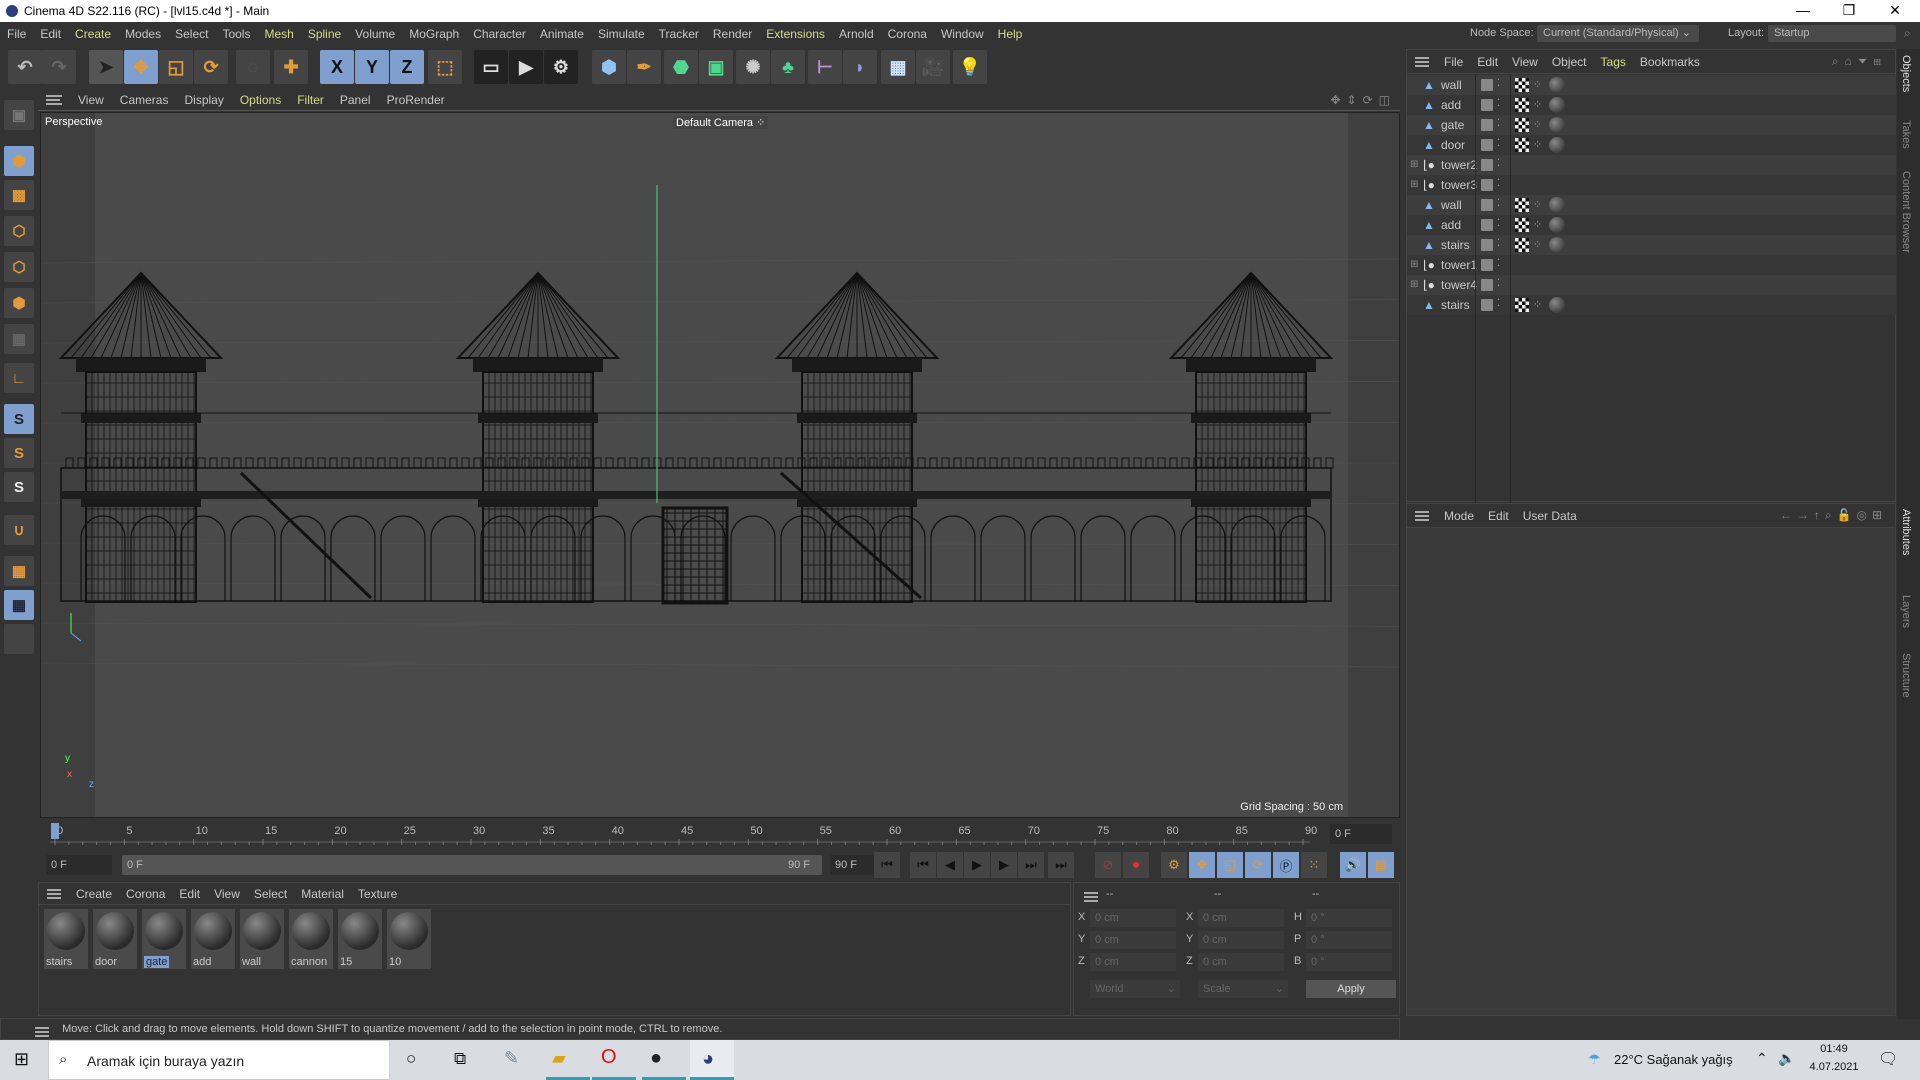  I want to click on viewport-menu-view: View, so click(91, 100).